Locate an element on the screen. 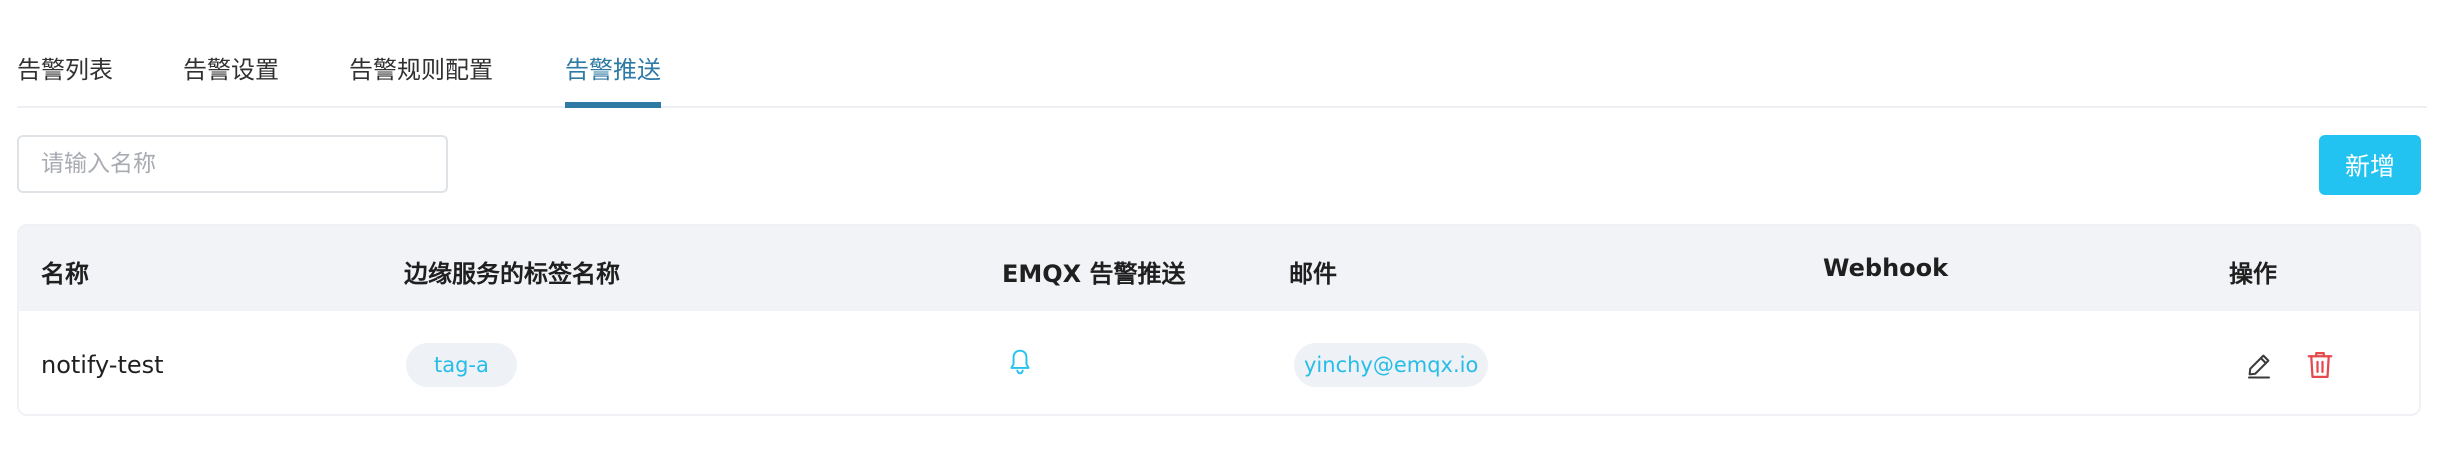  edit-icon is located at coordinates (2259, 365).